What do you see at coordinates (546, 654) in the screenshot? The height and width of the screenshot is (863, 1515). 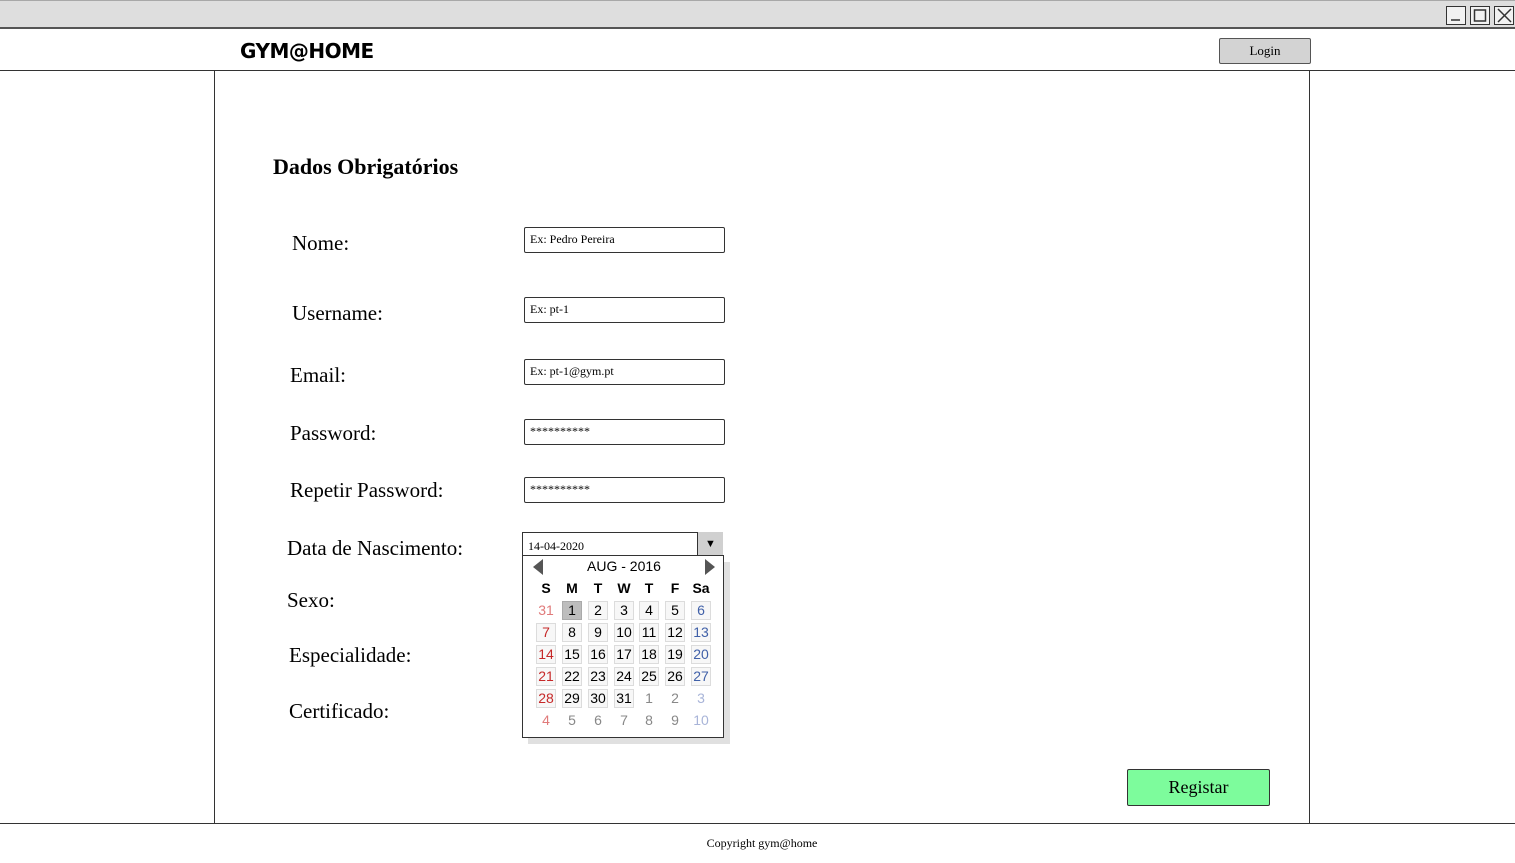 I see `calendar-day: 14` at bounding box center [546, 654].